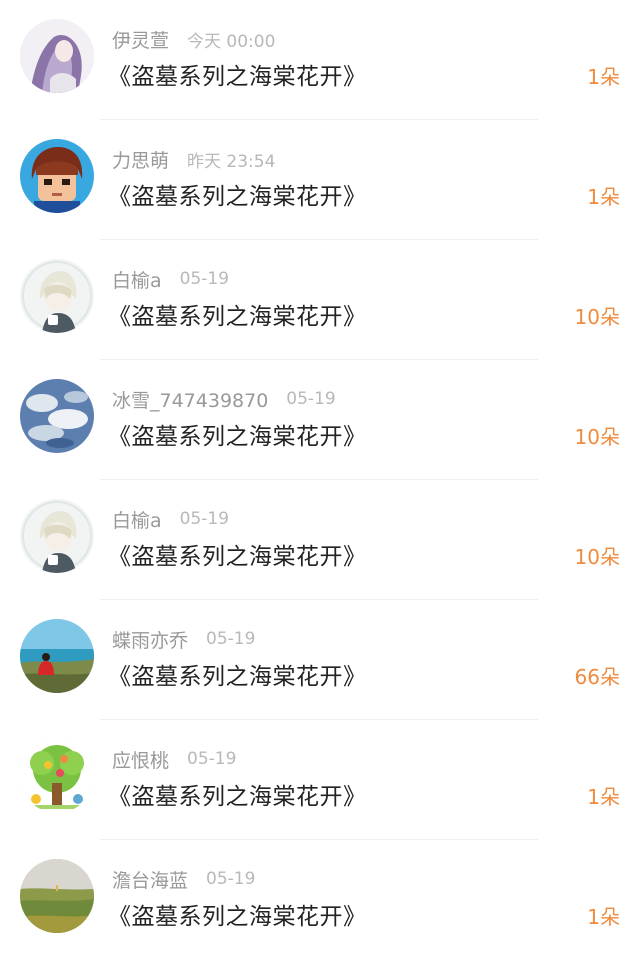 The width and height of the screenshot is (640, 960). Describe the element at coordinates (140, 39) in the screenshot. I see `username: 伊灵萱` at that location.